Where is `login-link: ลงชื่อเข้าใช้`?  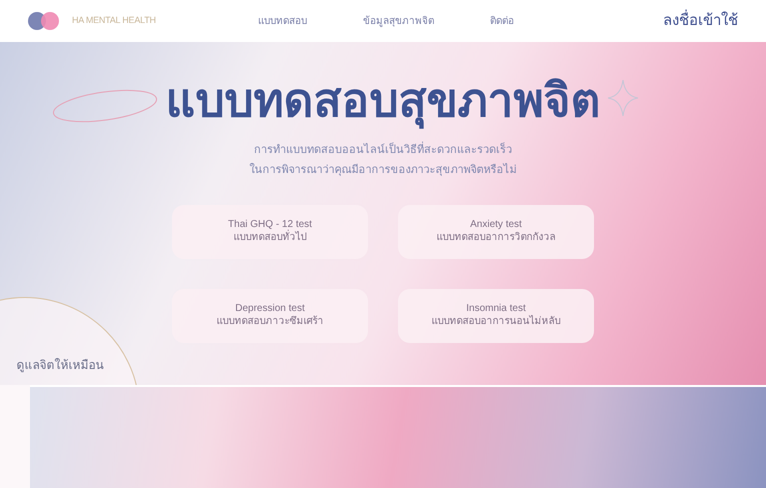 login-link: ลงชื่อเข้าใช้ is located at coordinates (700, 21).